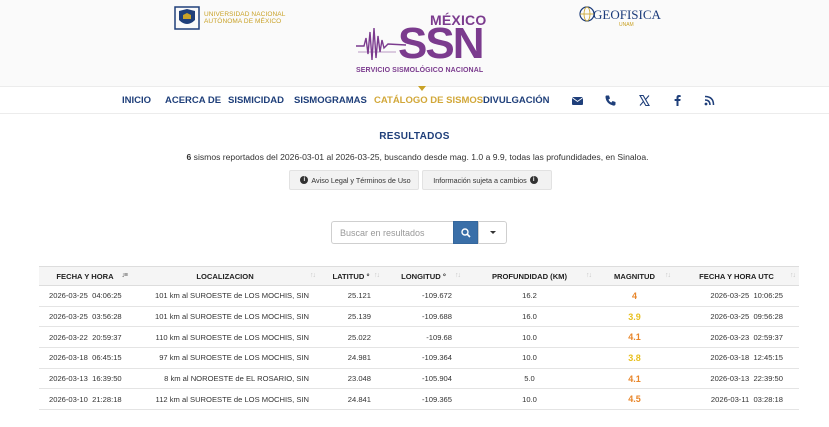 Image resolution: width=829 pixels, height=427 pixels. What do you see at coordinates (245, 14) in the screenshot?
I see `unam-text-line1: UNIVERSIDAD NACIONAL` at bounding box center [245, 14].